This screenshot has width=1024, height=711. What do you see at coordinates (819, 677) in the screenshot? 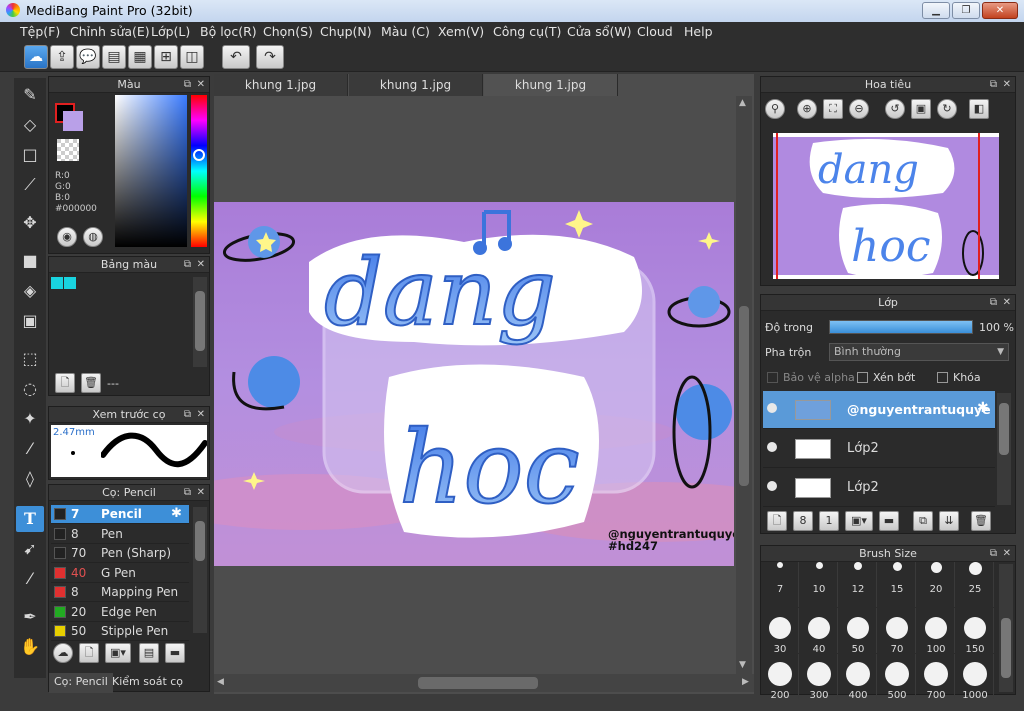
I see `brush-size-cell: 300` at bounding box center [819, 677].